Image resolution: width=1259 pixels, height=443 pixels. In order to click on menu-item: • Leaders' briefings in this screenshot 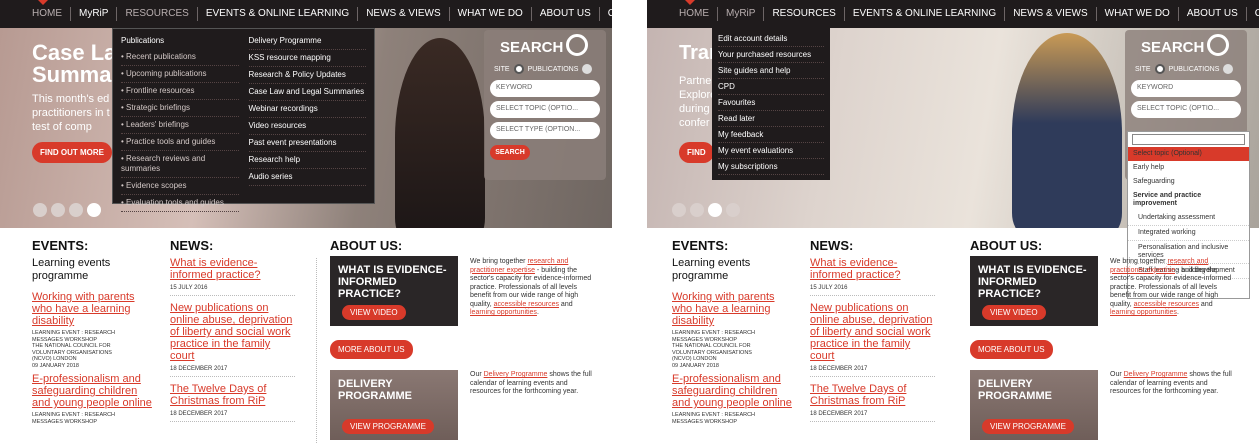, I will do `click(180, 125)`.